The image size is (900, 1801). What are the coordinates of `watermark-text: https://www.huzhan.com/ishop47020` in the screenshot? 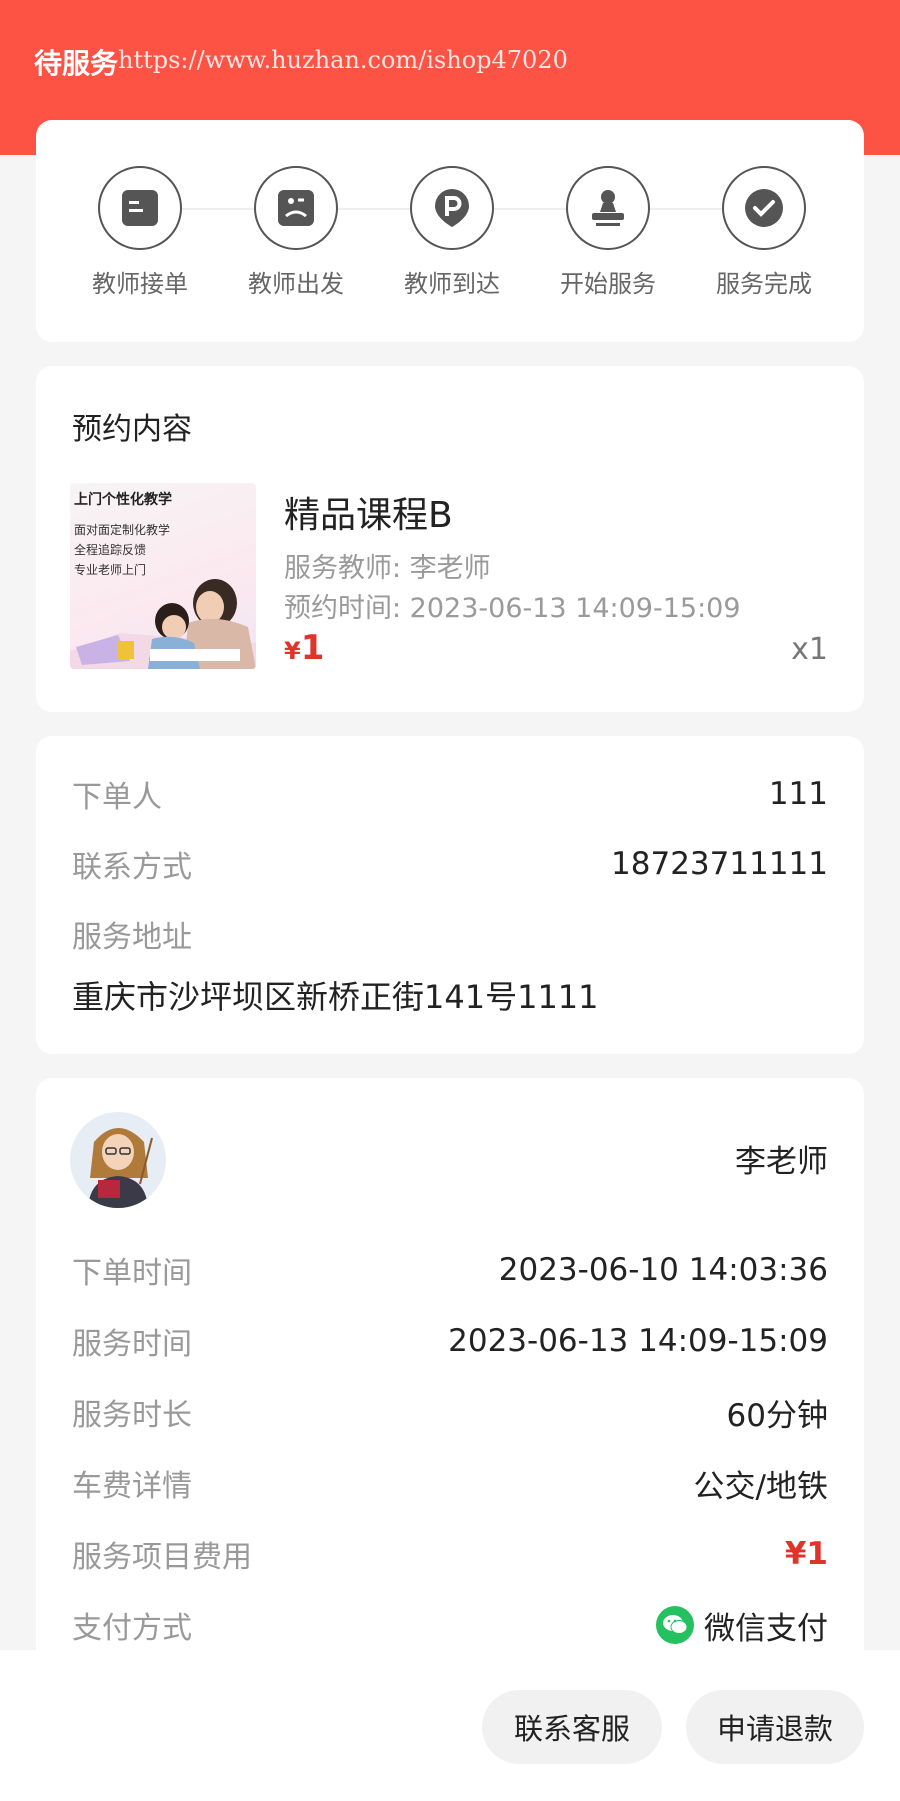 It's located at (343, 60).